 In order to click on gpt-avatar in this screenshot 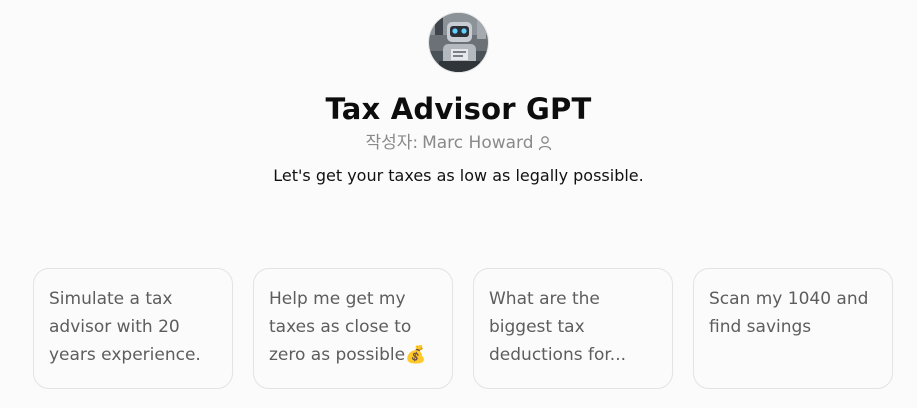, I will do `click(458, 42)`.